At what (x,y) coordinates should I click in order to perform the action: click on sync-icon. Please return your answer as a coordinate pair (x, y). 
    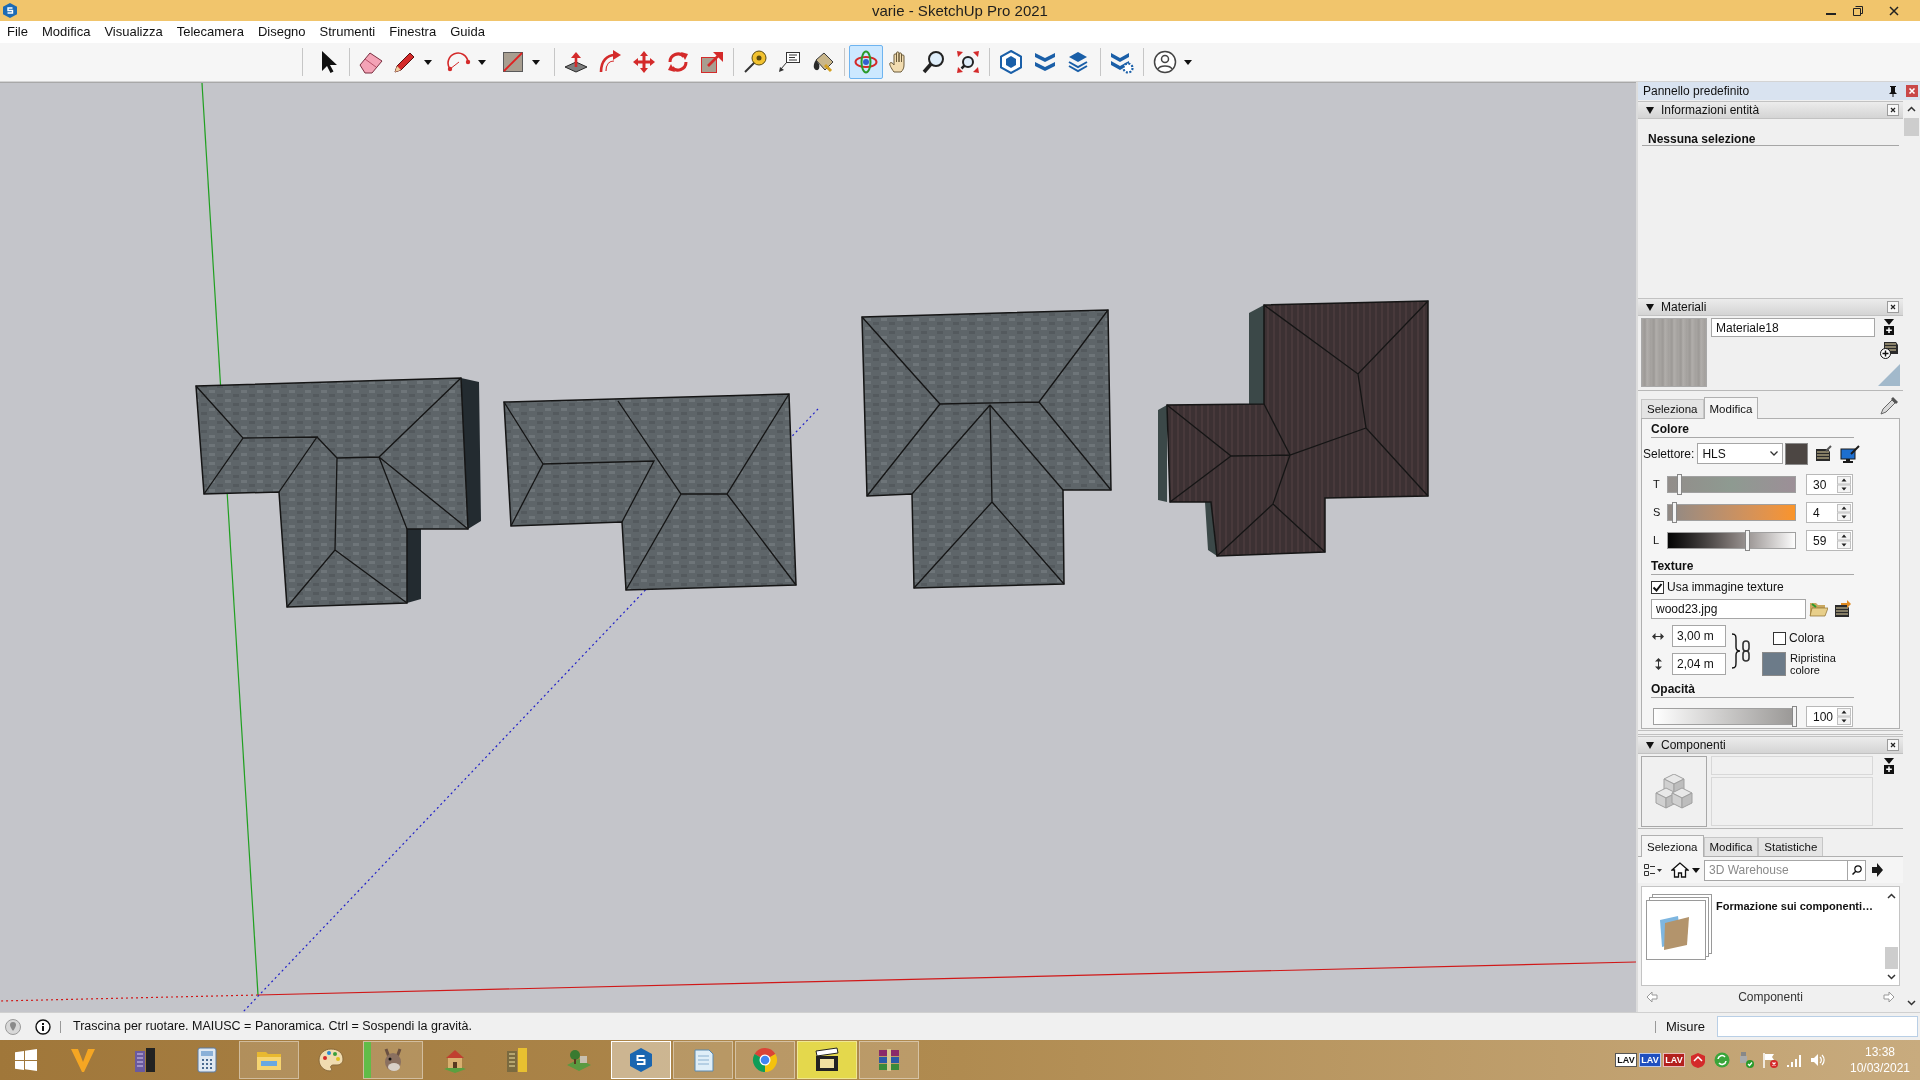
    Looking at the image, I should click on (1722, 1060).